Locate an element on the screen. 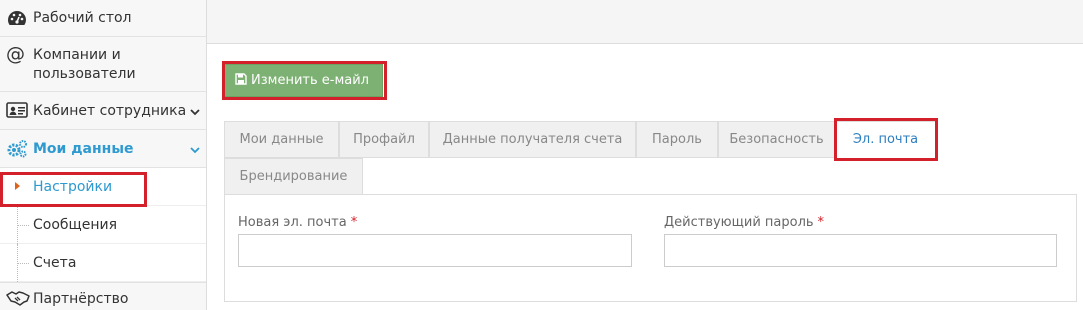  change-email-button-label: Изменить е-майл is located at coordinates (310, 80).